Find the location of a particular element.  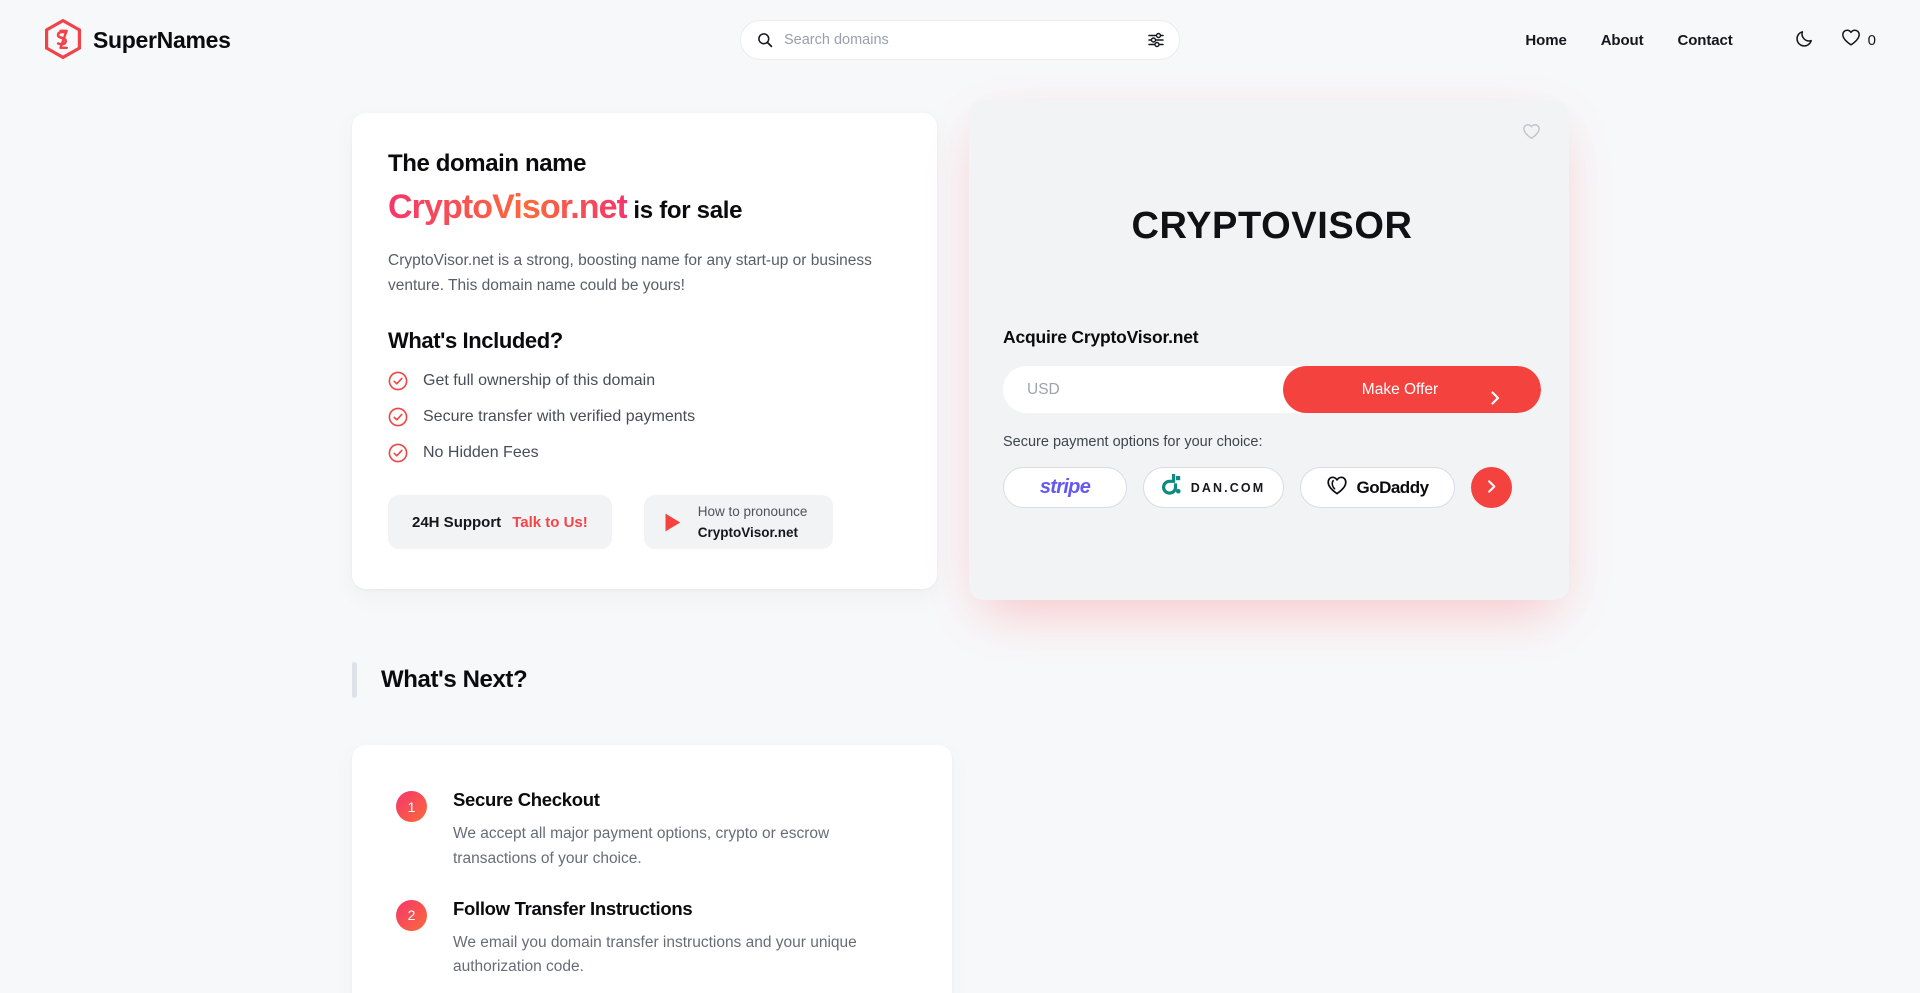

header-icon-group: 0 is located at coordinates (1835, 40).